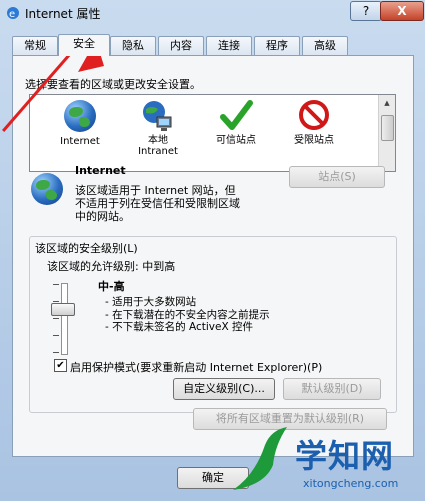  I want to click on scroll-up-icon: ▲, so click(387, 103).